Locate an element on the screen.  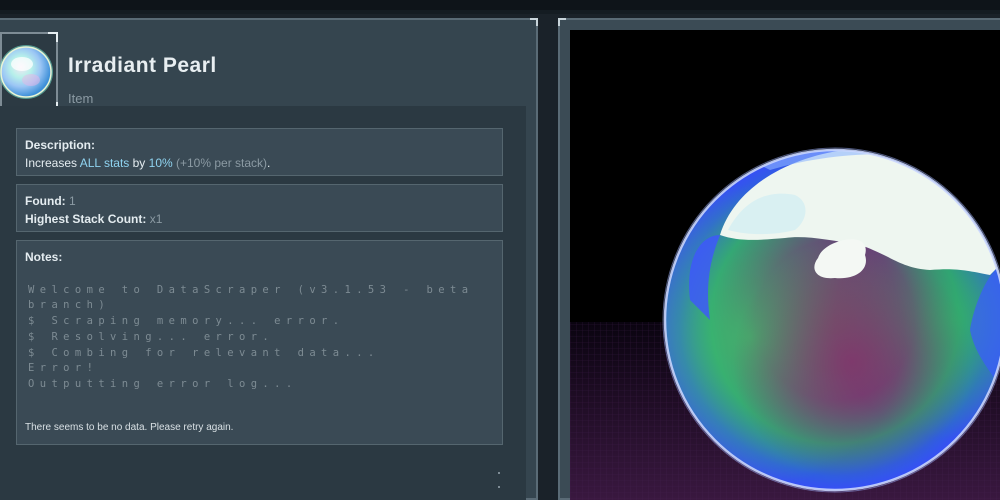
found-label: Found: is located at coordinates (45, 201).